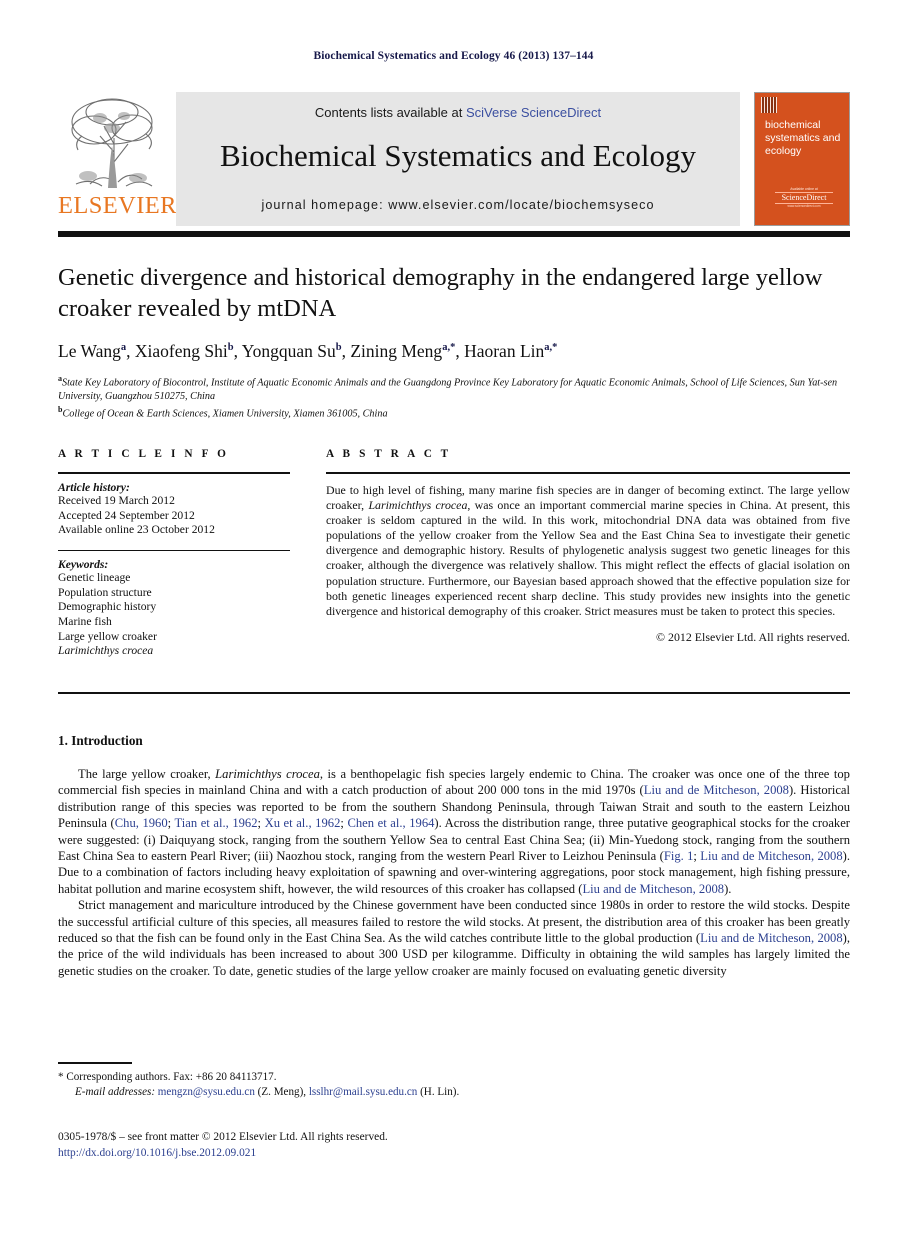 This screenshot has height=1238, width=907. Describe the element at coordinates (100, 740) in the screenshot. I see `introduction-heading: 1. Introduction` at that location.